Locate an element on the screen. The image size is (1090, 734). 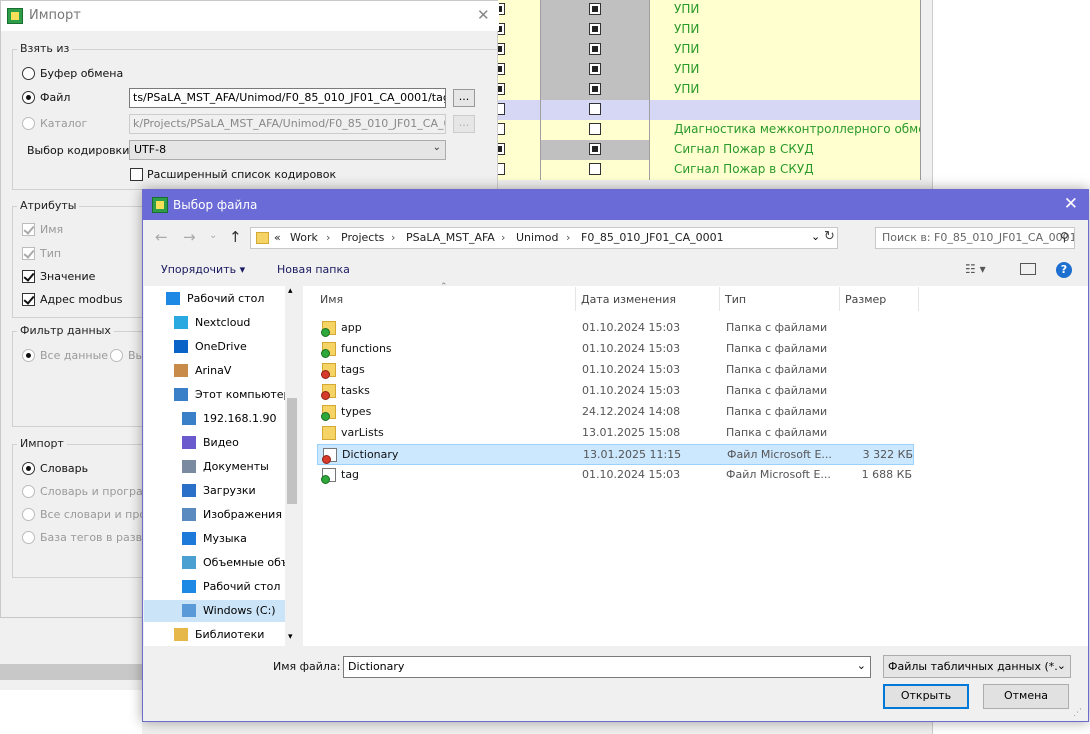
nav-item: Nextcloud is located at coordinates (215, 323).